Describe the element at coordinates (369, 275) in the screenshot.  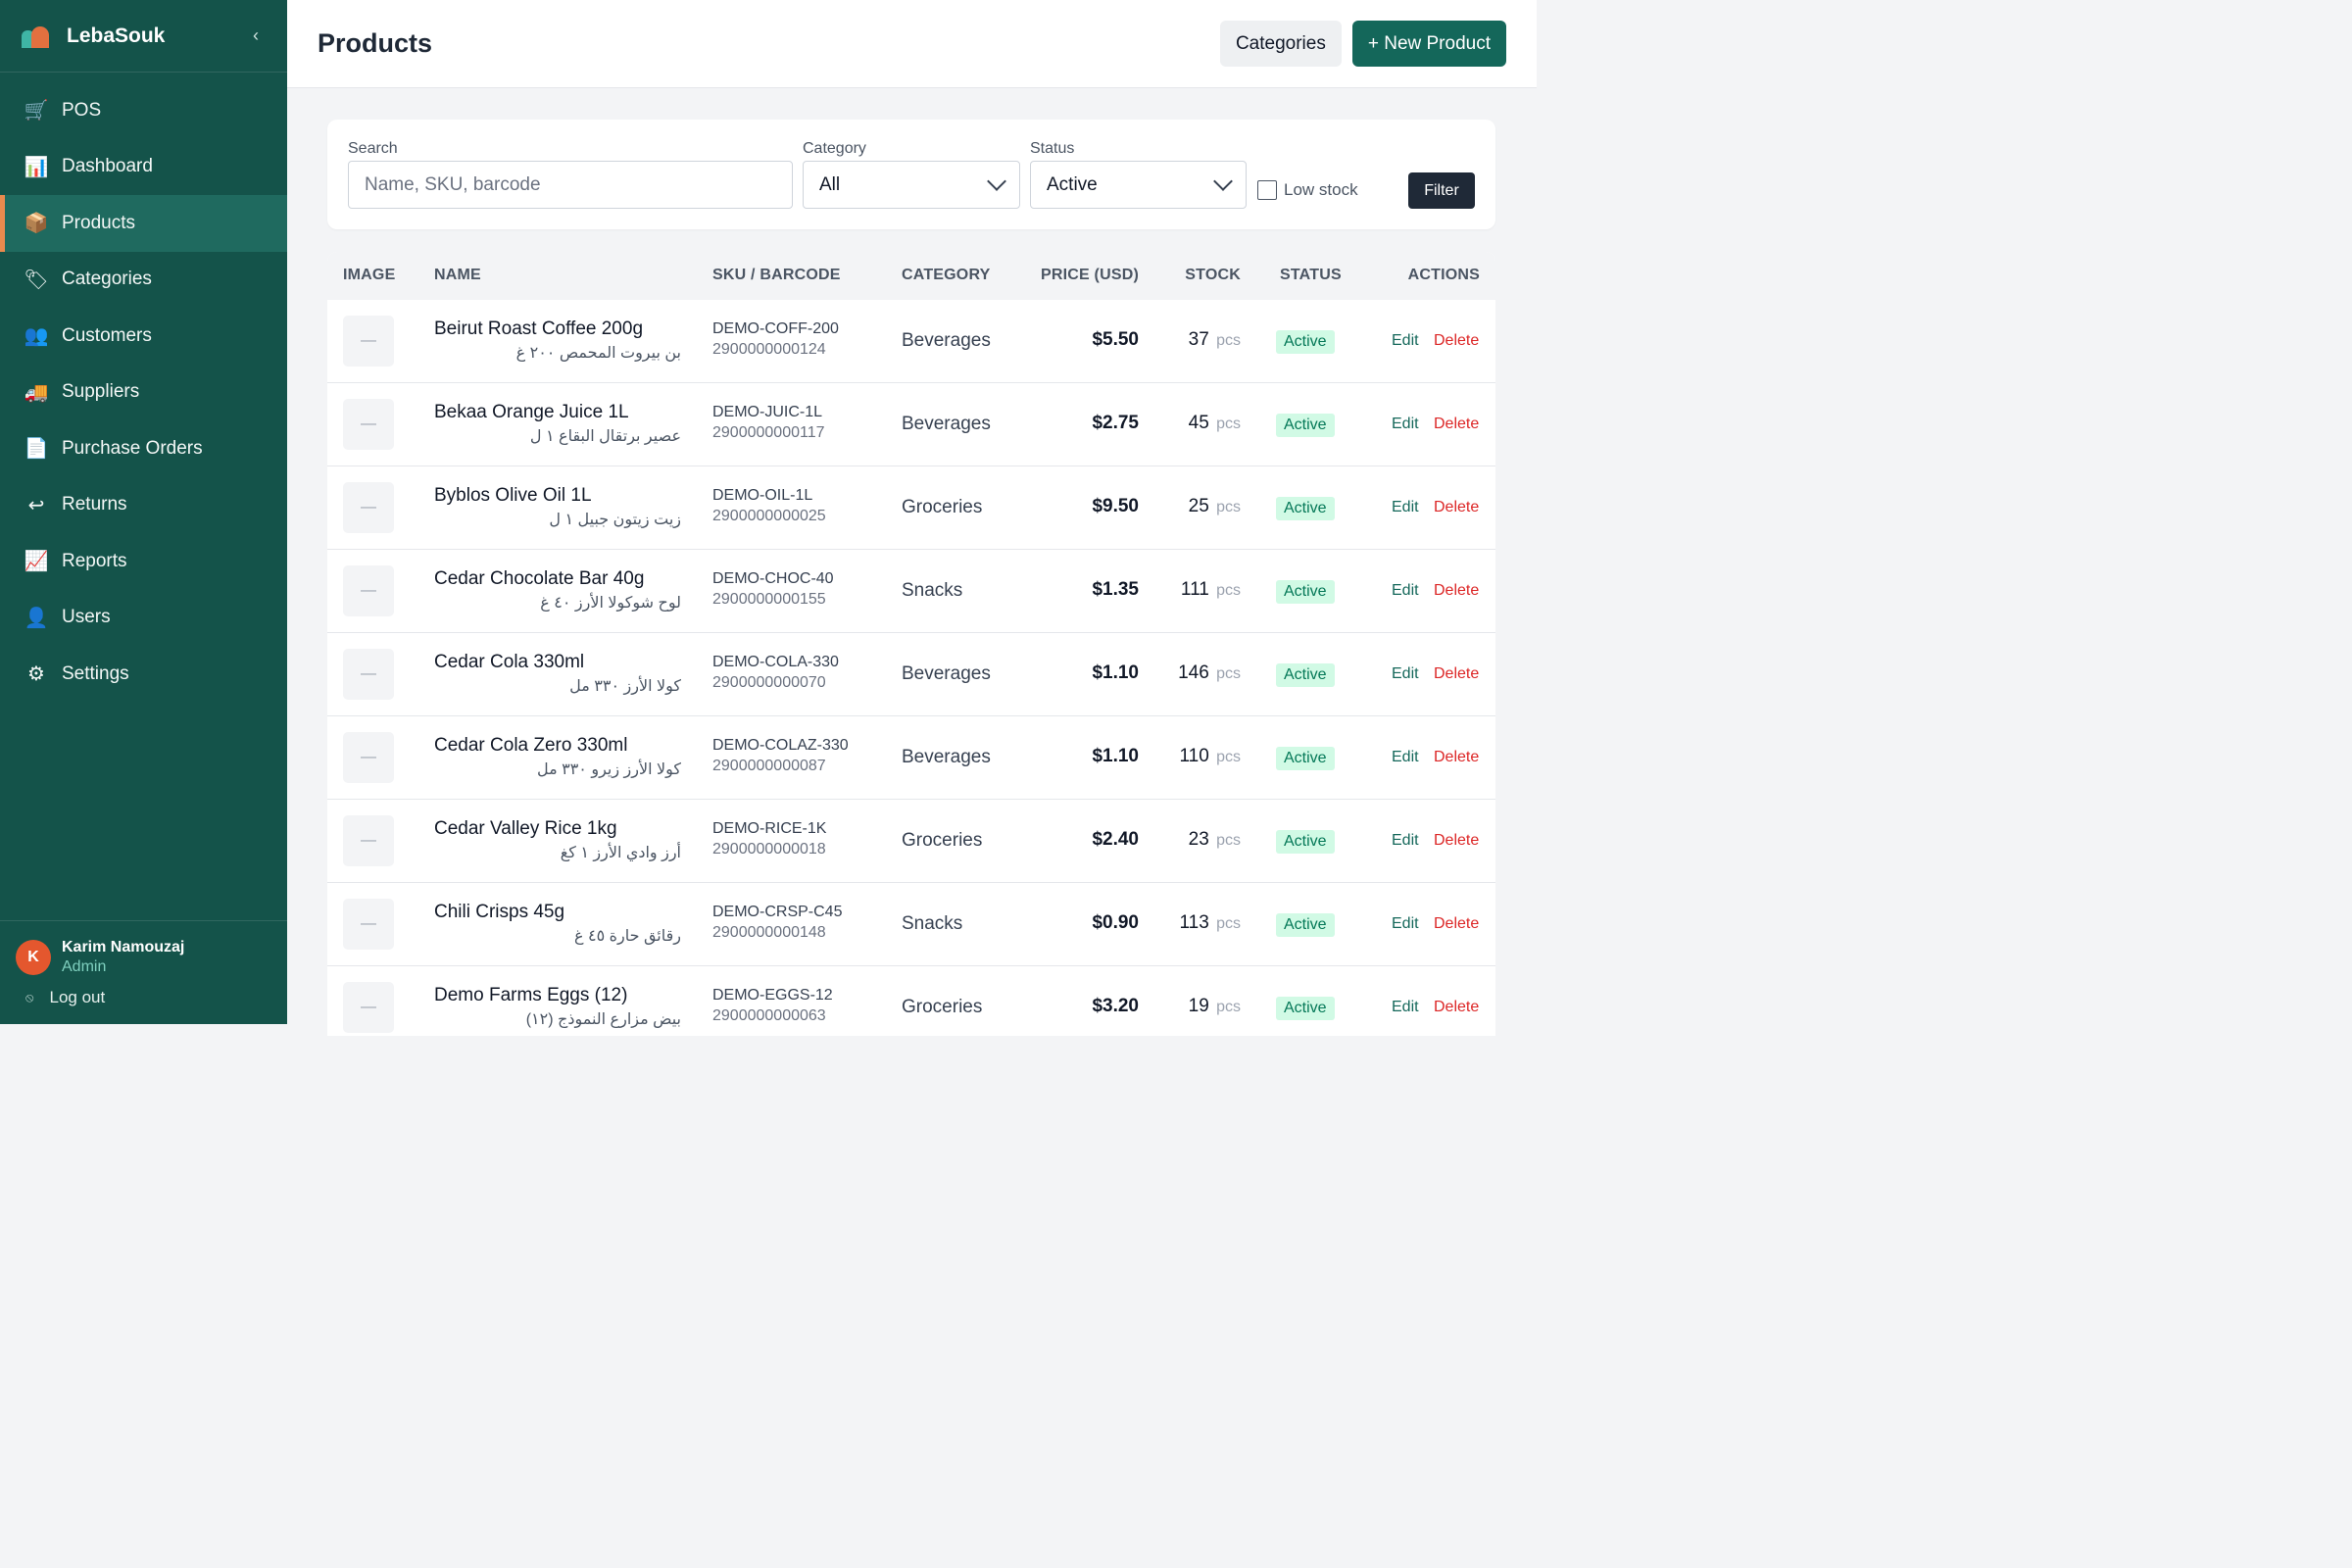
I see `column-header: IMAGE` at that location.